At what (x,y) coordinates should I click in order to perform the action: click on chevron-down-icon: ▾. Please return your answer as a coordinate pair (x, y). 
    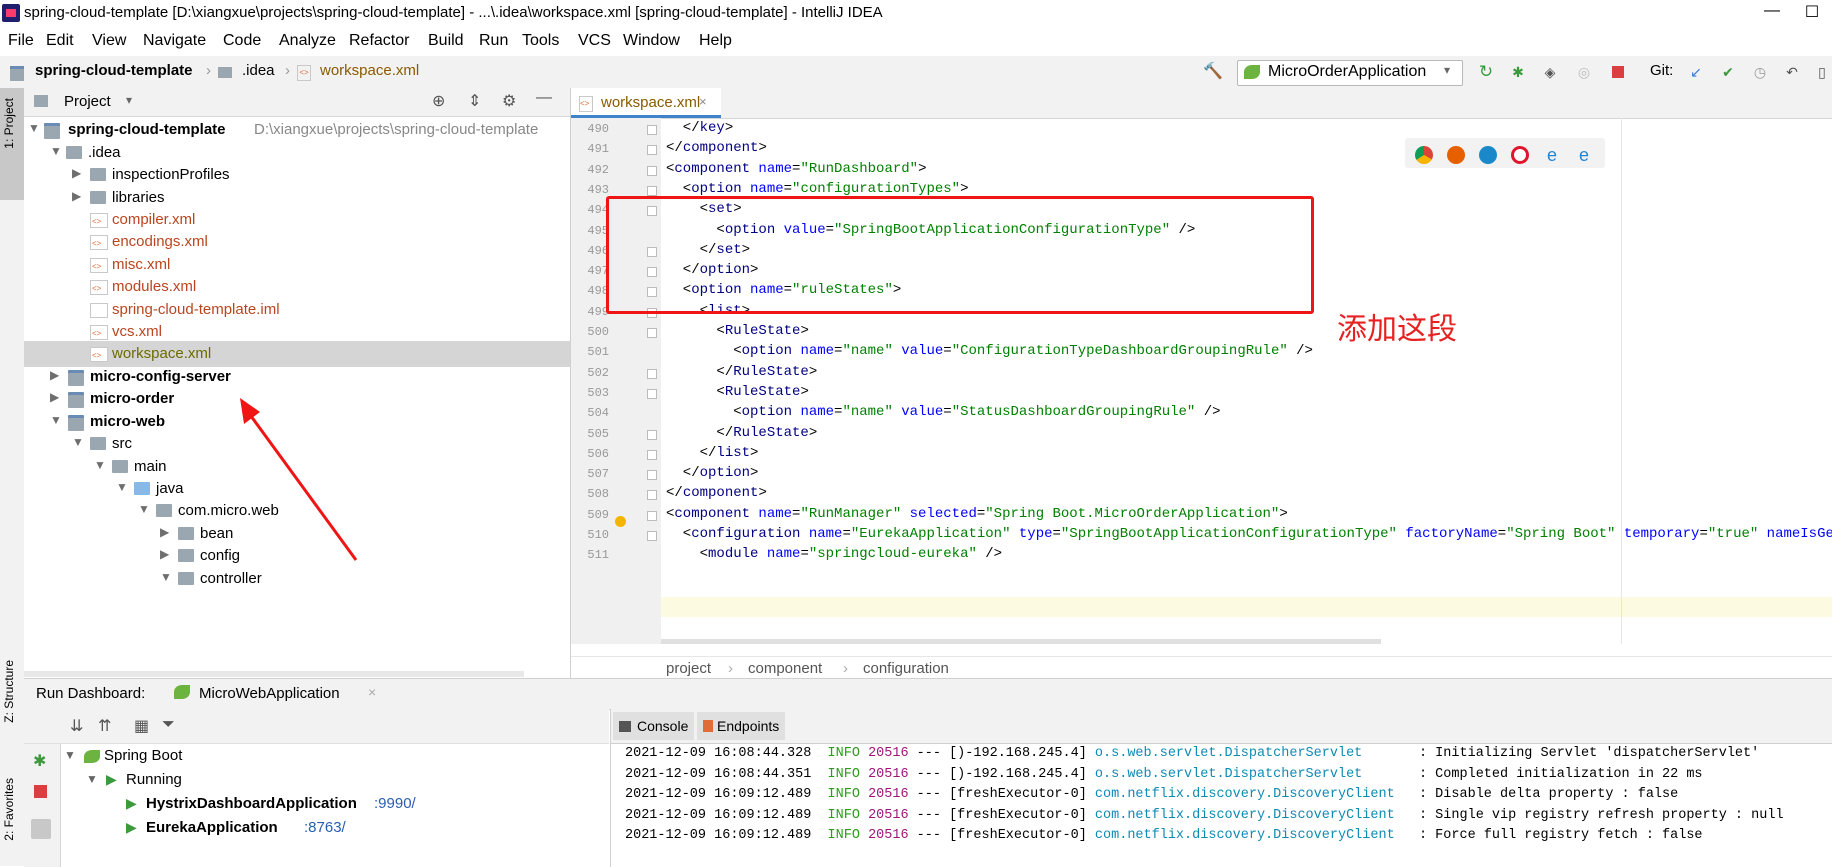
    Looking at the image, I should click on (129, 100).